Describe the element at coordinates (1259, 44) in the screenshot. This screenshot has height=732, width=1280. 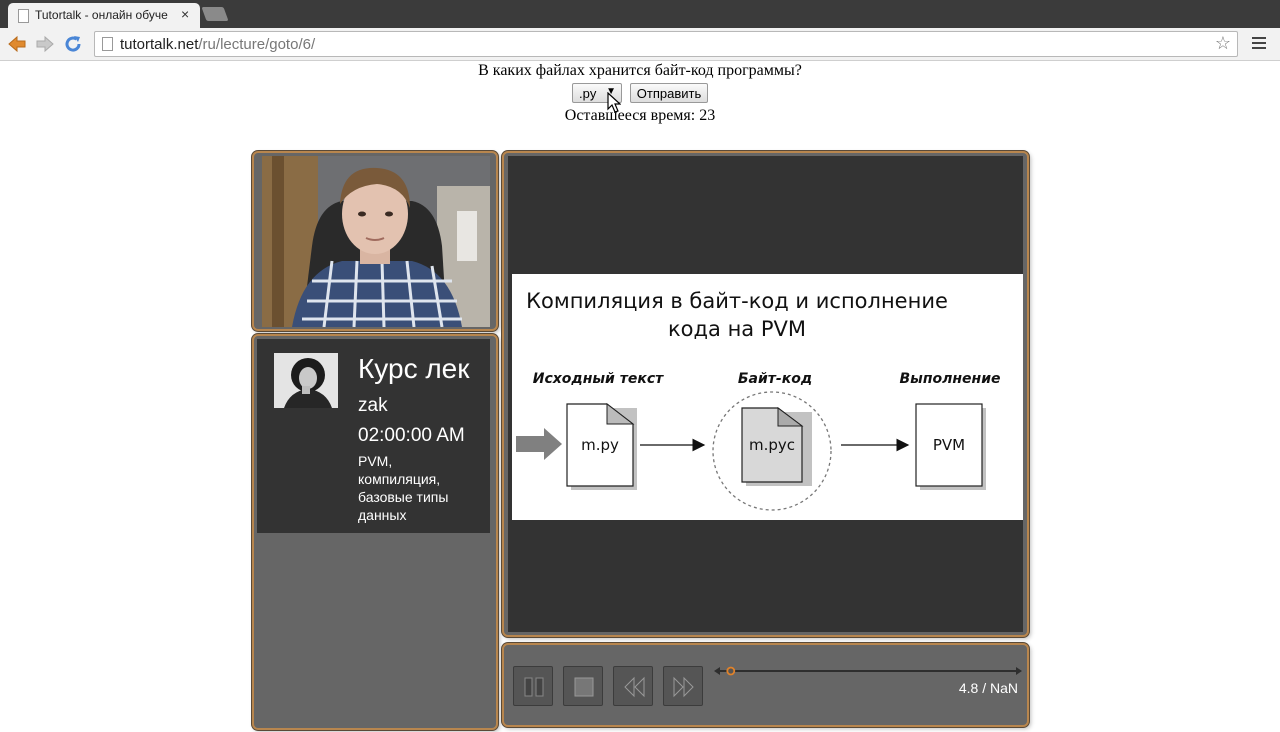
I see `menu-hamburger-icon` at that location.